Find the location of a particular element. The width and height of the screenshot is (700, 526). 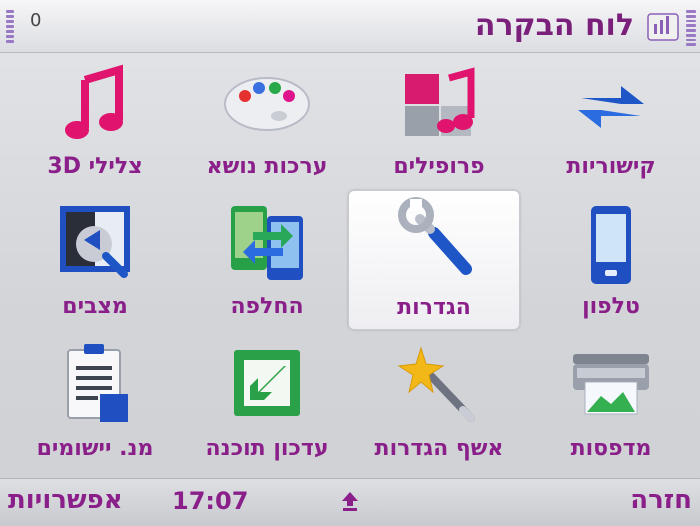

app-themes: ערכות נושא is located at coordinates (267, 125).